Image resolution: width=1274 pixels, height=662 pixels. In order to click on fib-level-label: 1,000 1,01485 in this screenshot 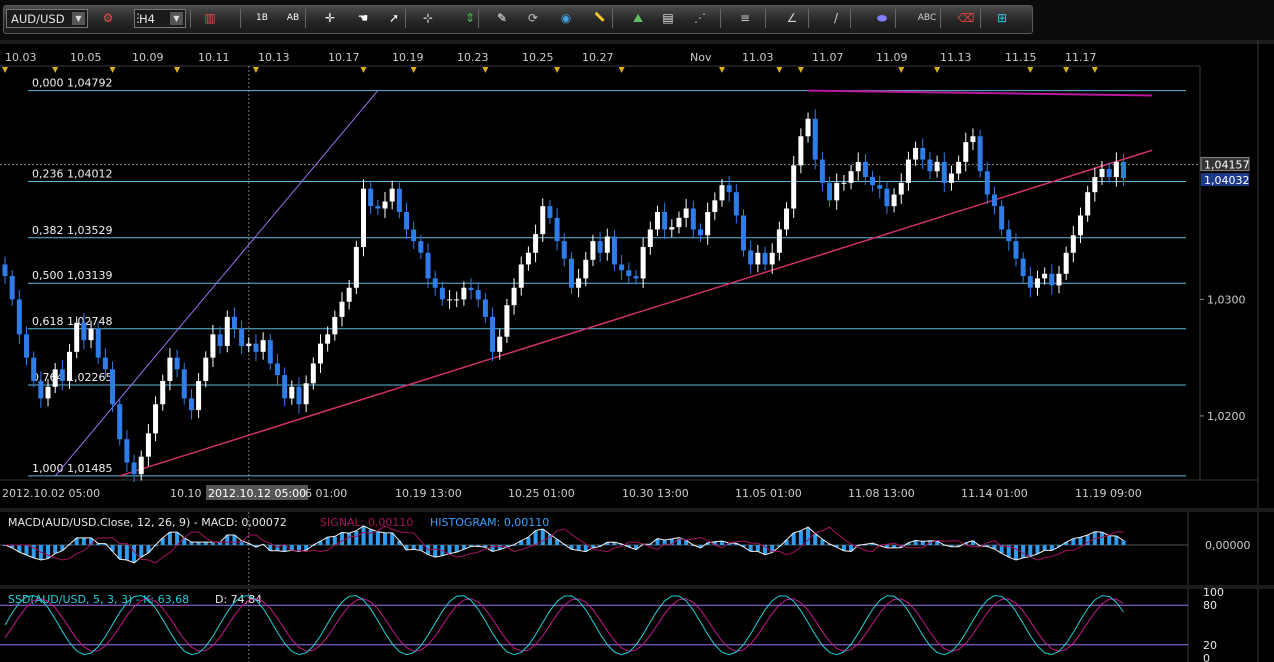, I will do `click(72, 468)`.